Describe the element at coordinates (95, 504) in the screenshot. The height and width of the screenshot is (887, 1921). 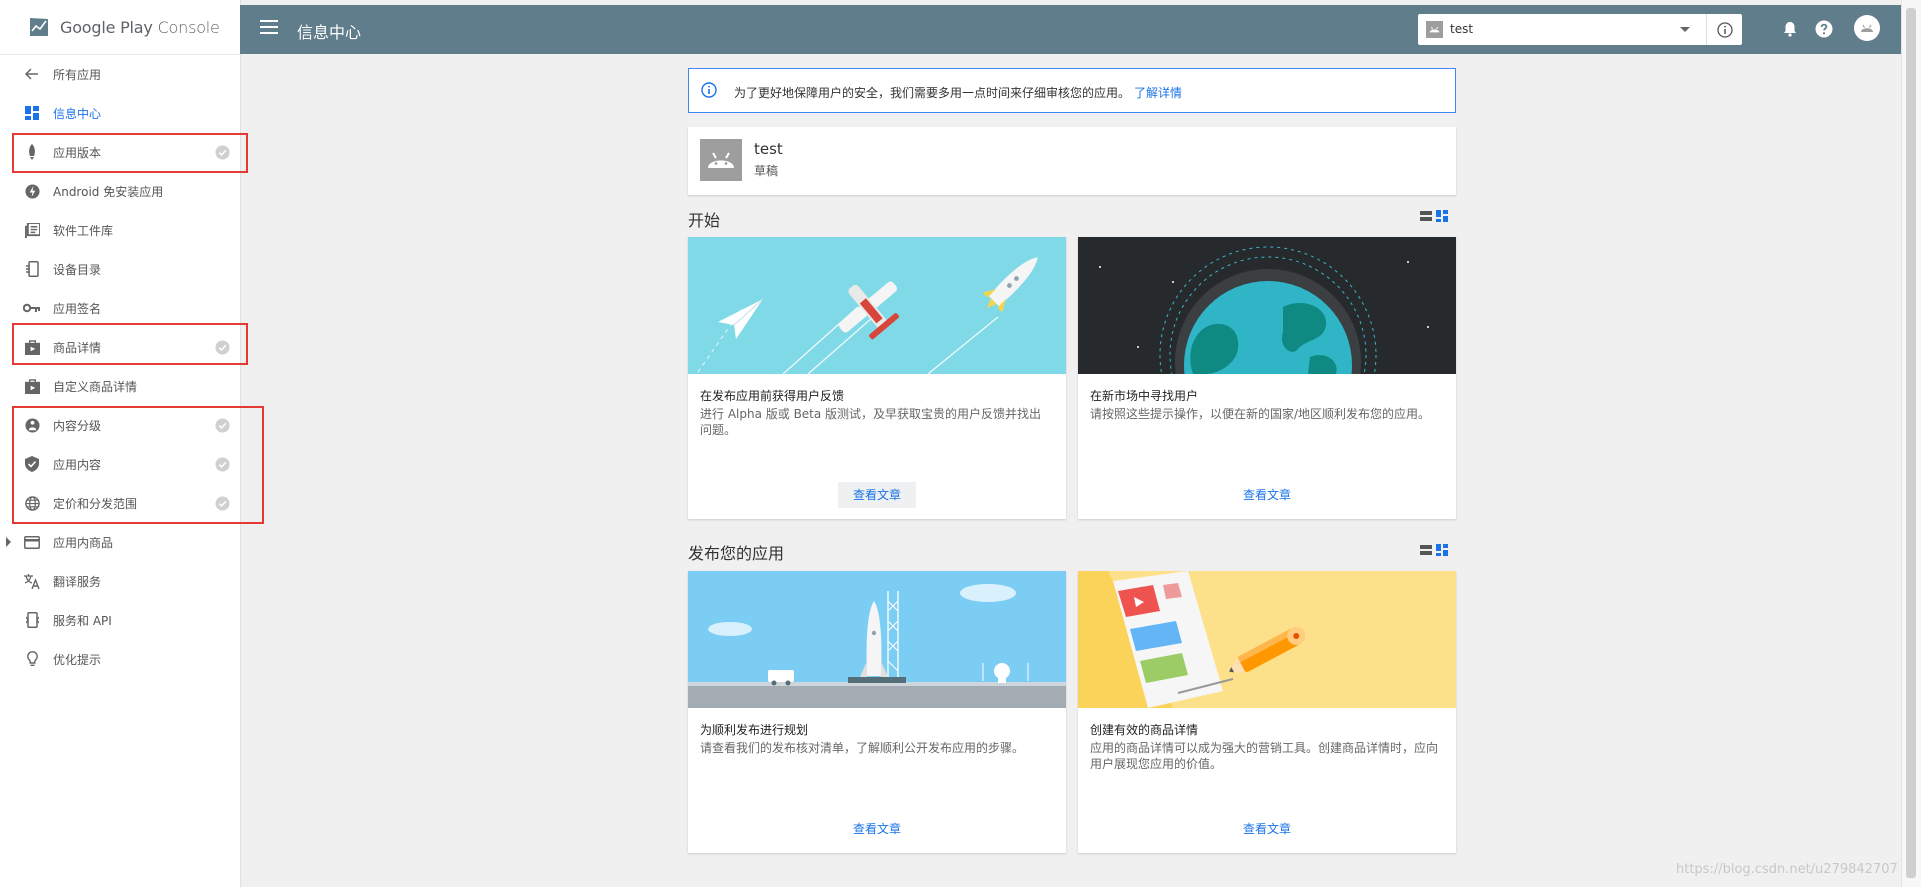
I see `sidebar-item-label: 定价和分发范围` at that location.